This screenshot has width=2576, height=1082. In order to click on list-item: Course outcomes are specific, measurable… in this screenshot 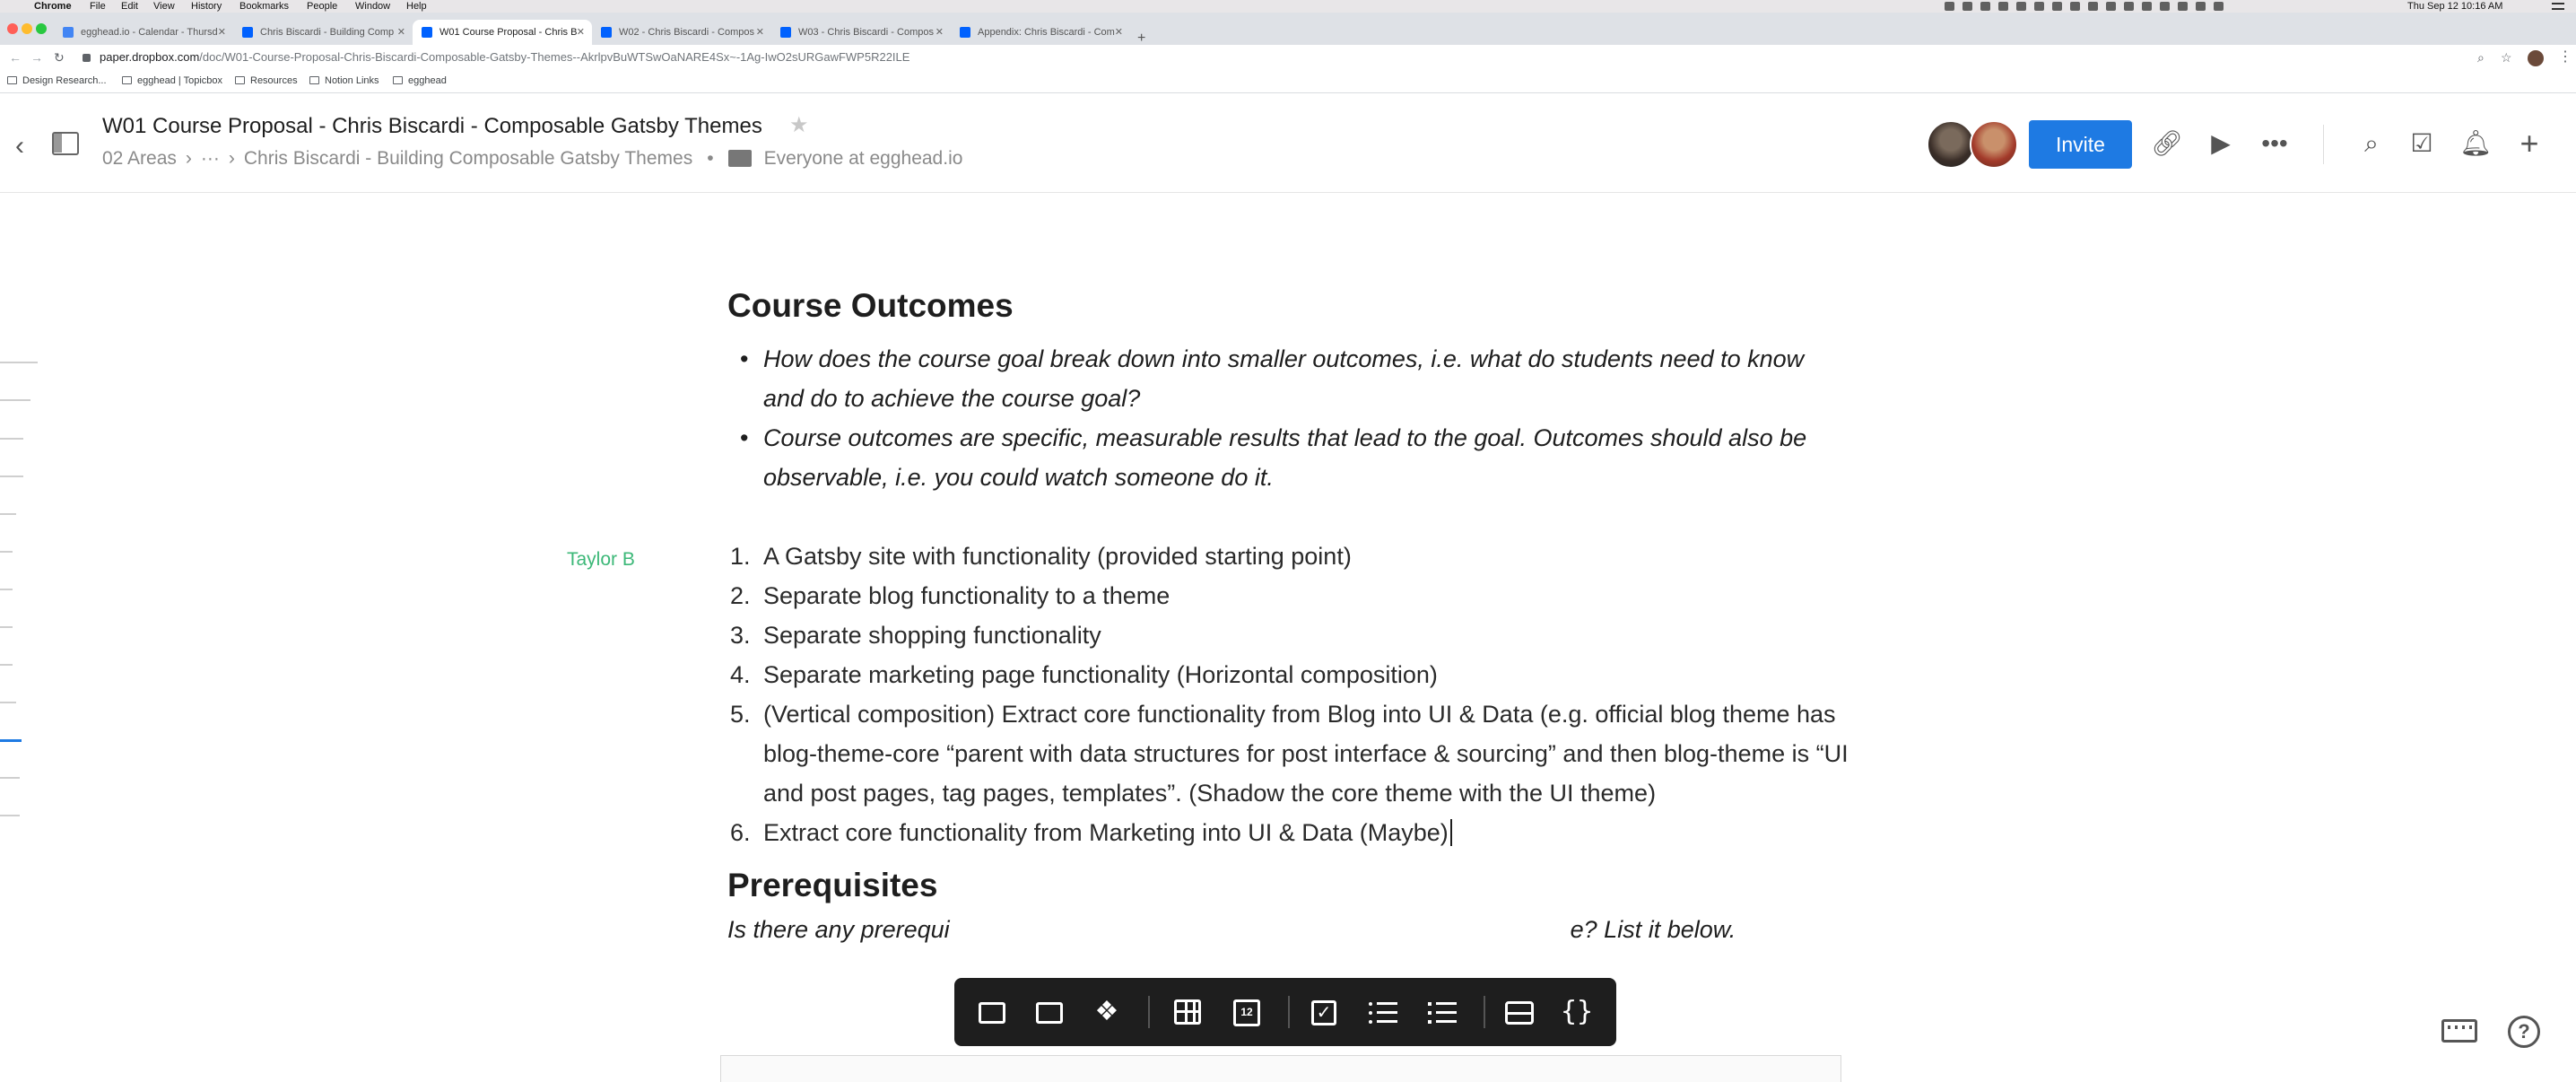, I will do `click(1288, 457)`.